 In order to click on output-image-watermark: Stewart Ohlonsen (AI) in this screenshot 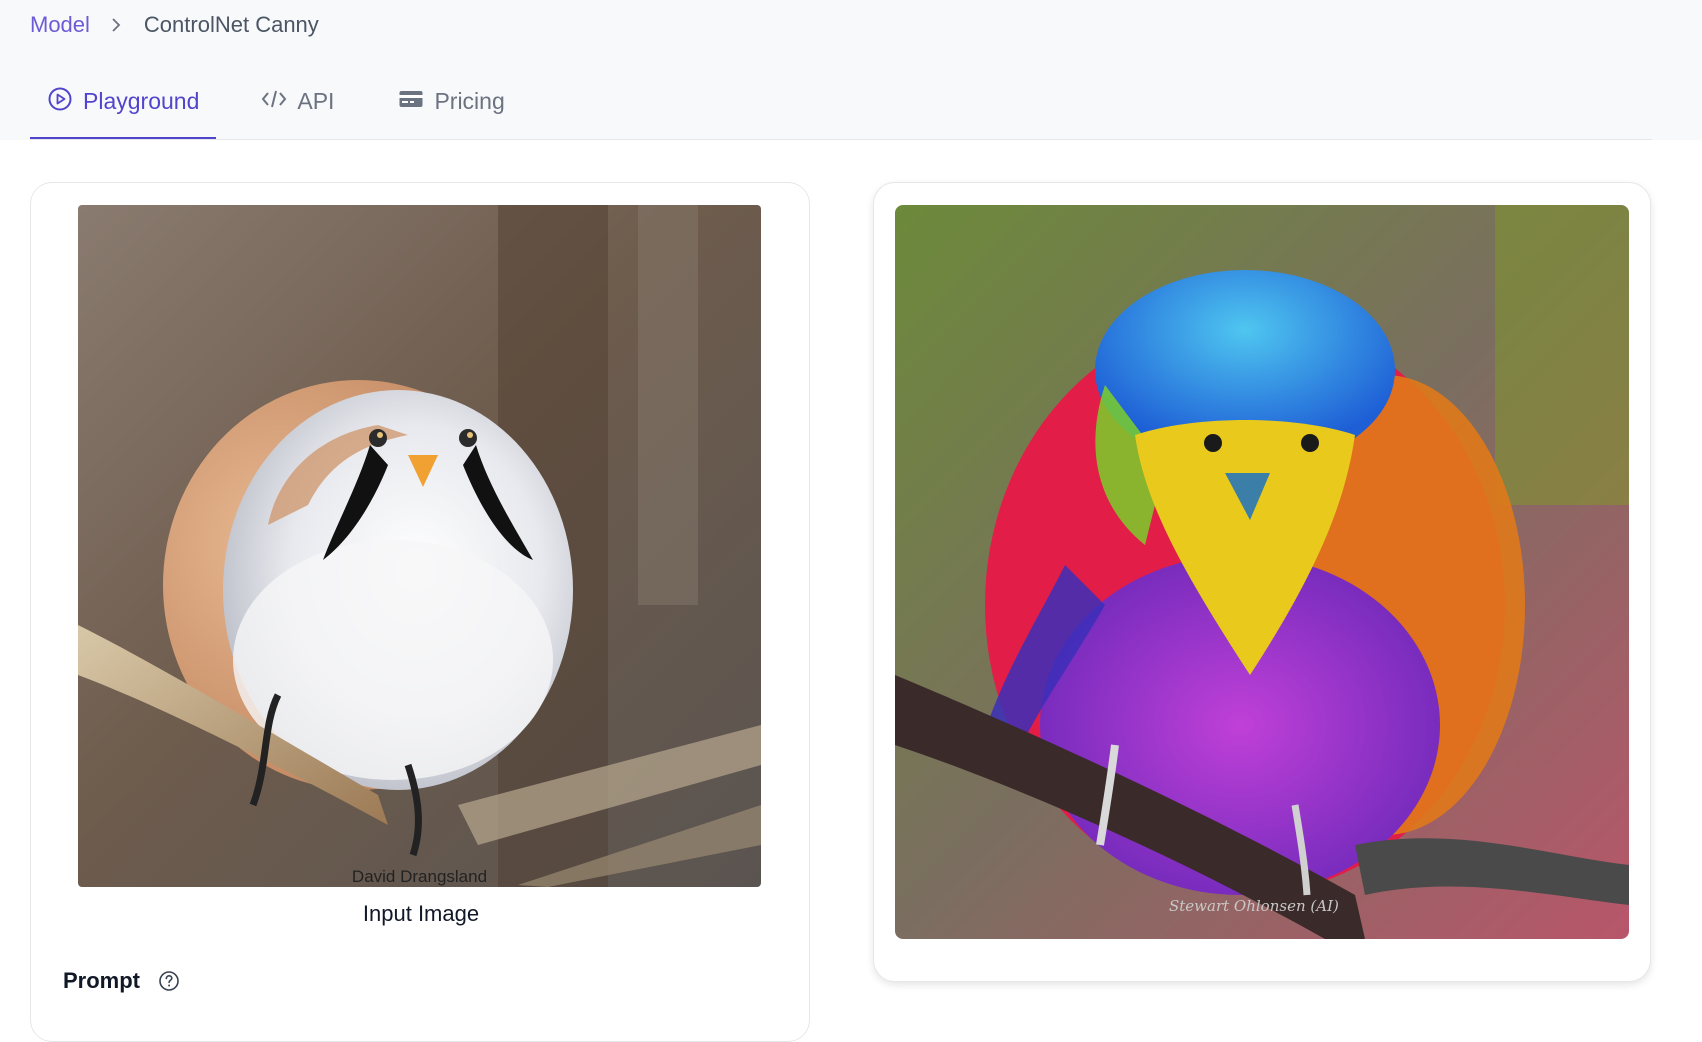, I will do `click(1254, 906)`.